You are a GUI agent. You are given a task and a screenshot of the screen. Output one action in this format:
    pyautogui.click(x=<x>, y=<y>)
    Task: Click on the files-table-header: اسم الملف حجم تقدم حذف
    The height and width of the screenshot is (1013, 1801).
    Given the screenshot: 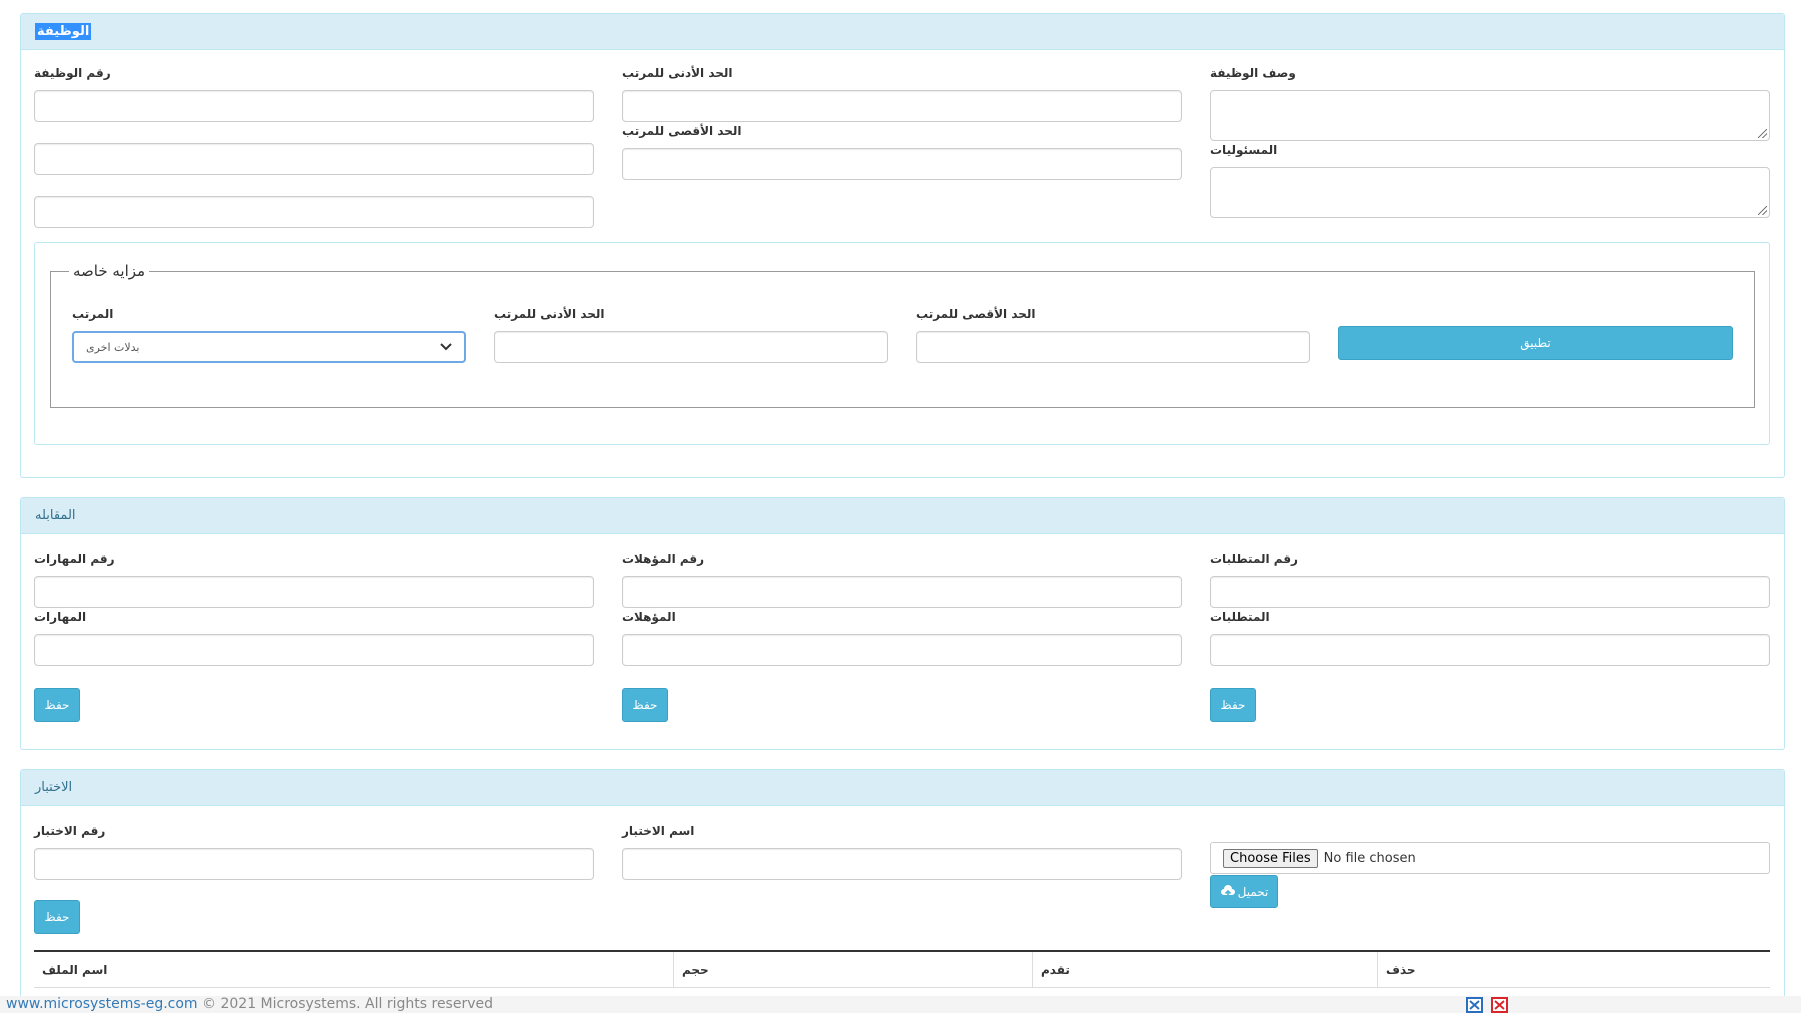 What is the action you would take?
    pyautogui.click(x=902, y=969)
    